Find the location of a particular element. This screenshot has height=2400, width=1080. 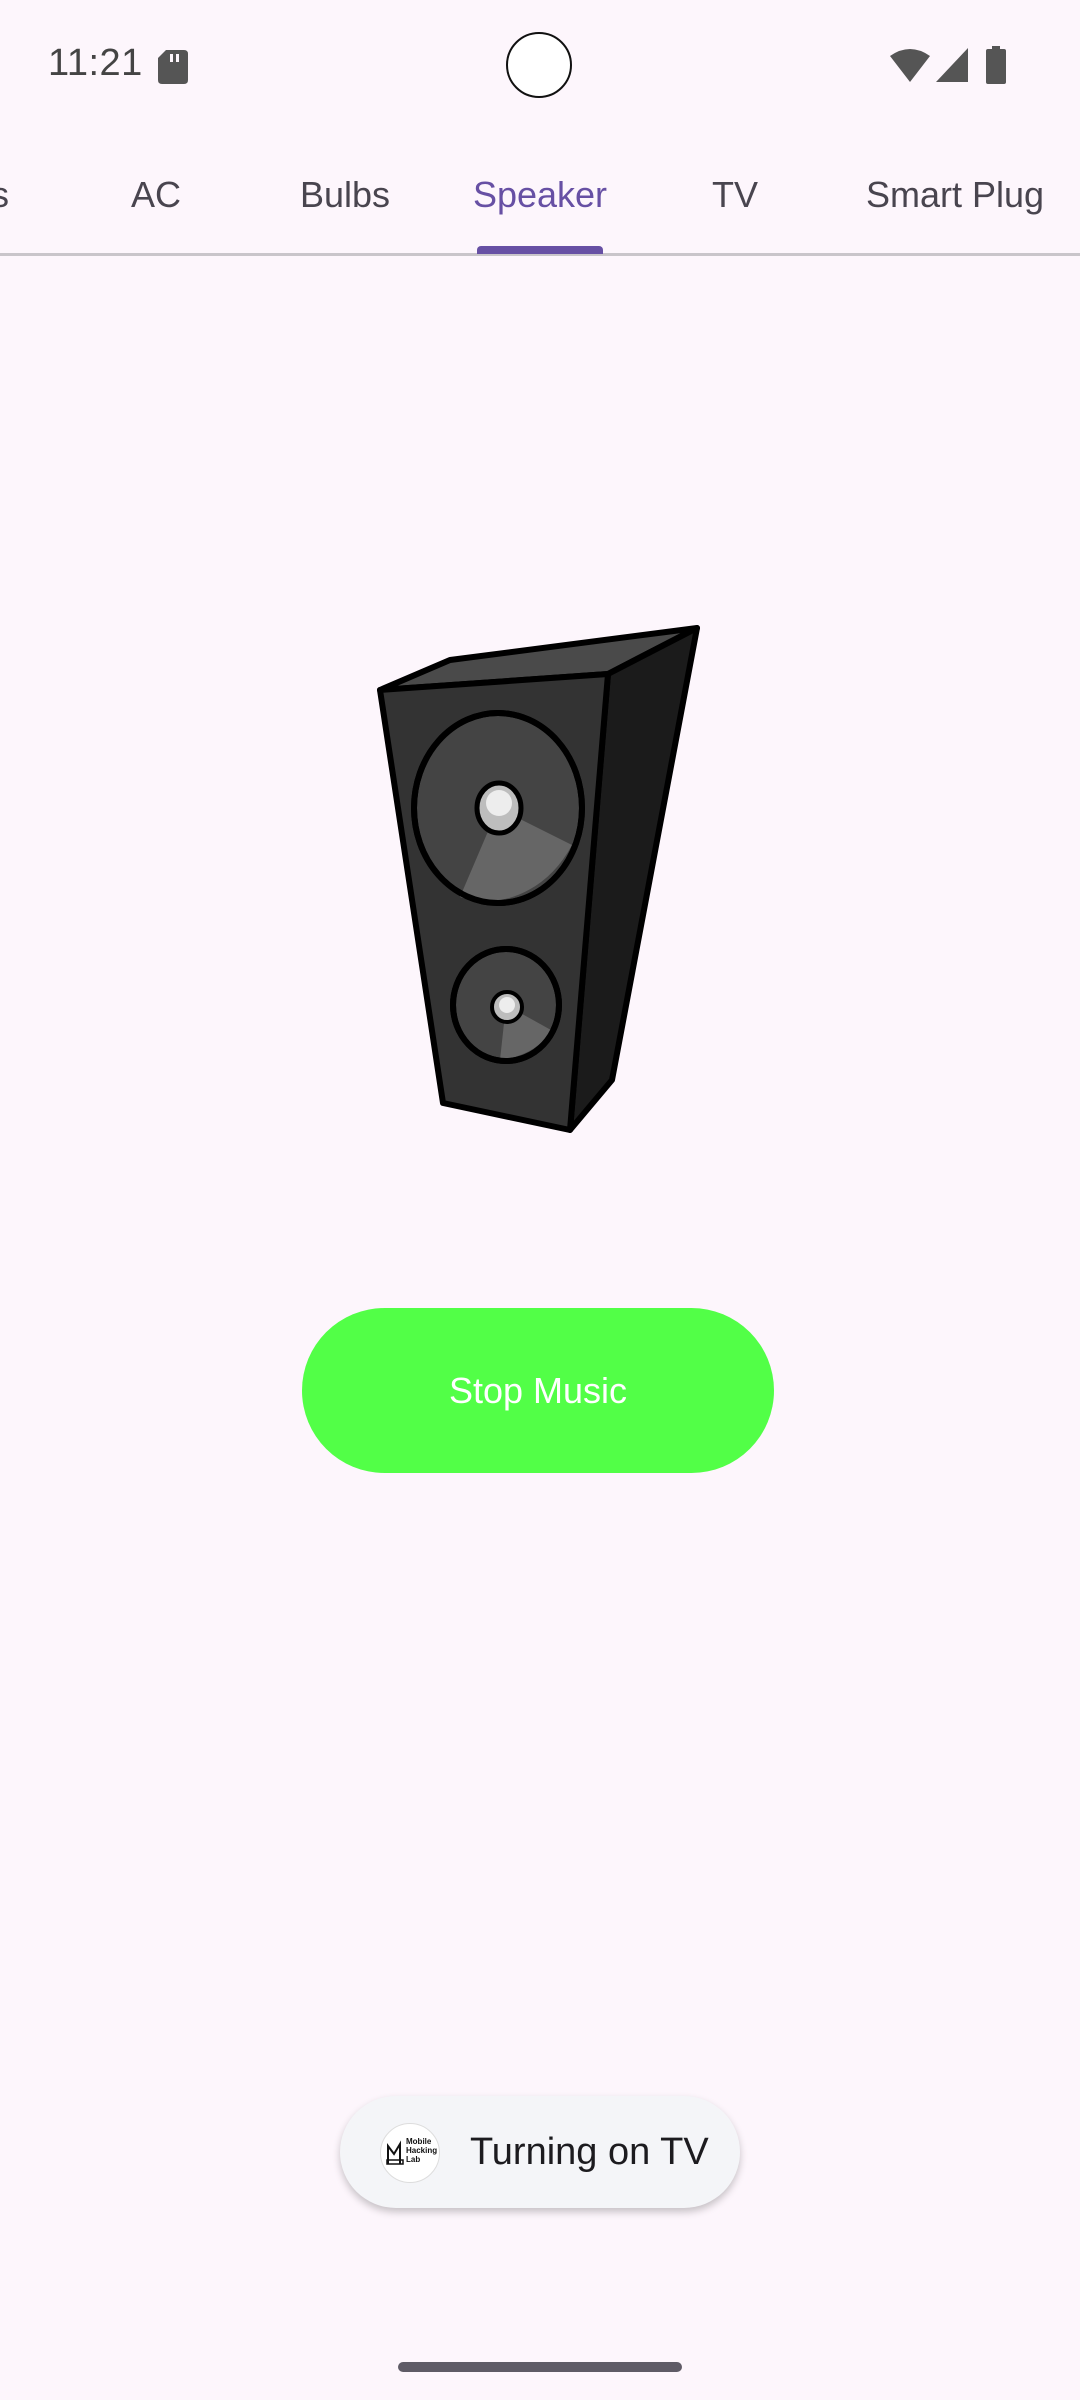

sd-card-icon is located at coordinates (173, 67).